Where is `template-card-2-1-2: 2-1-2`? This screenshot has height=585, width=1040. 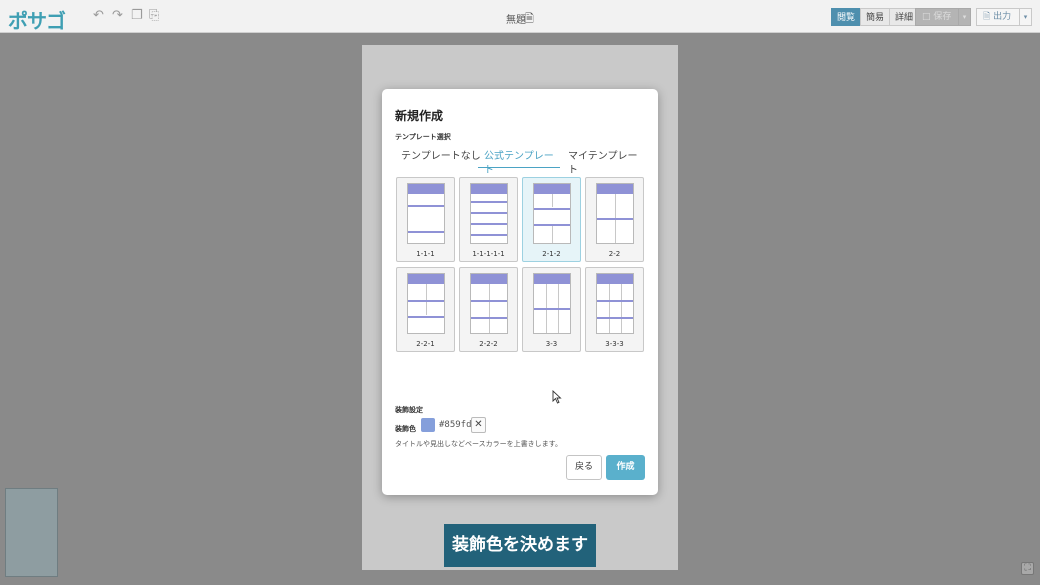 template-card-2-1-2: 2-1-2 is located at coordinates (551, 219).